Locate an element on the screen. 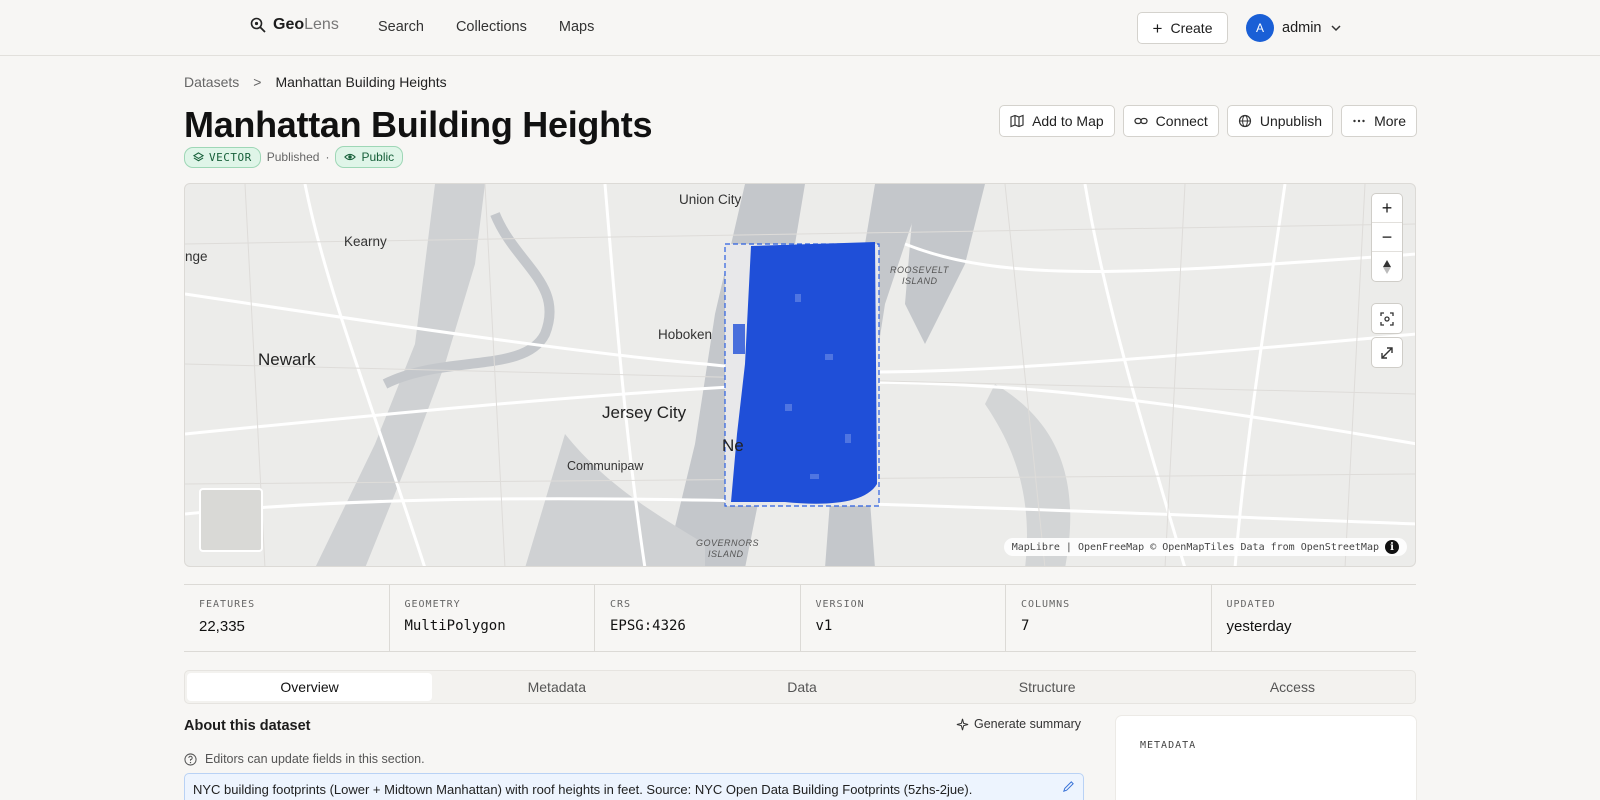 The width and height of the screenshot is (1600, 800). locate-button is located at coordinates (1387, 318).